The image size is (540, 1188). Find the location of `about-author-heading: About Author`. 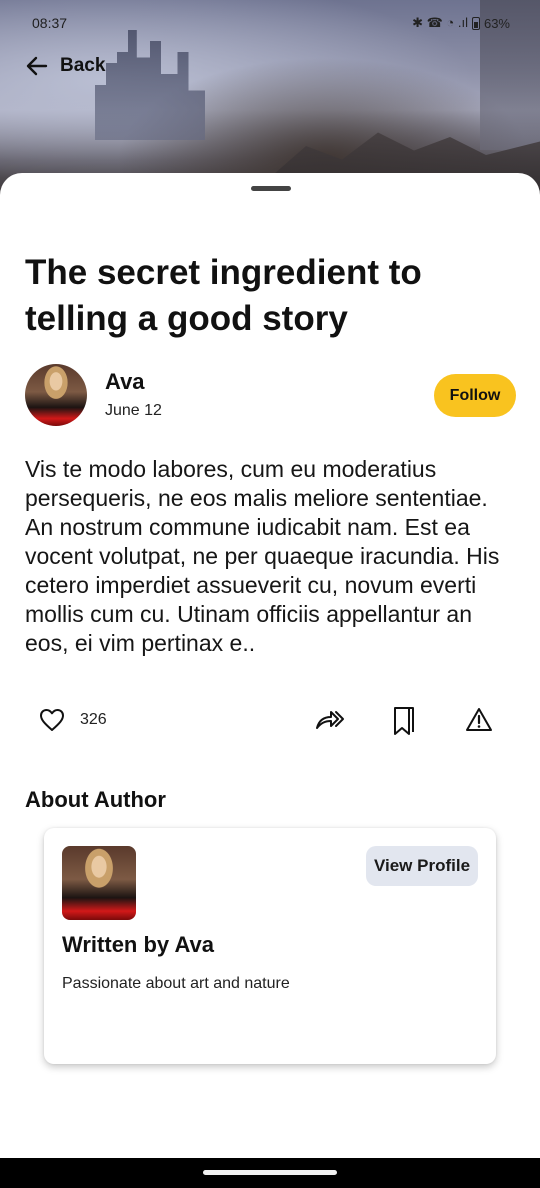

about-author-heading: About Author is located at coordinates (95, 799).